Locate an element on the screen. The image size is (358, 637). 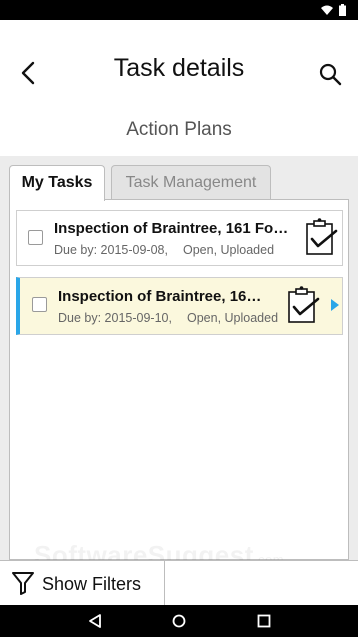
status-bar is located at coordinates (179, 10).